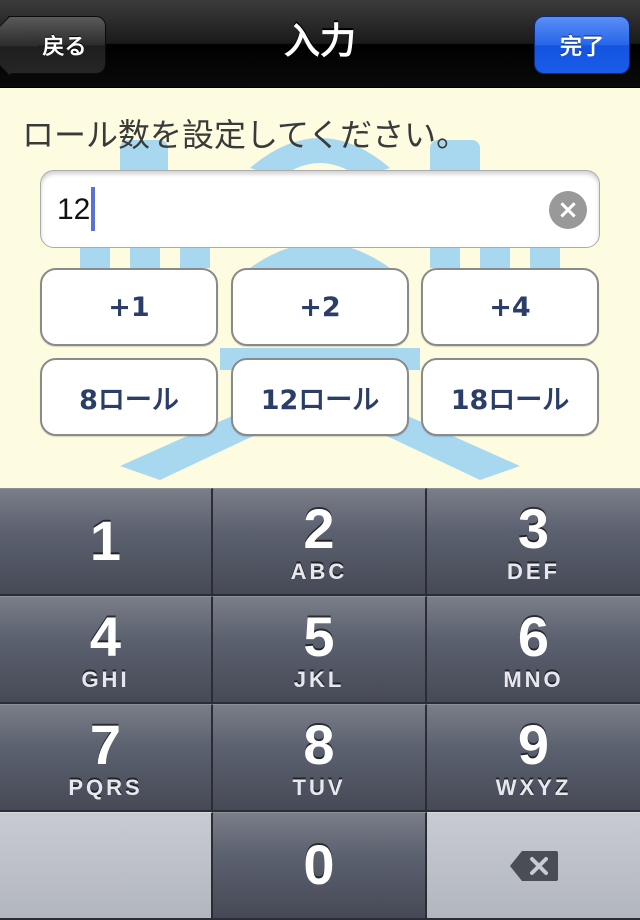 The image size is (640, 920). I want to click on text-caret, so click(93, 209).